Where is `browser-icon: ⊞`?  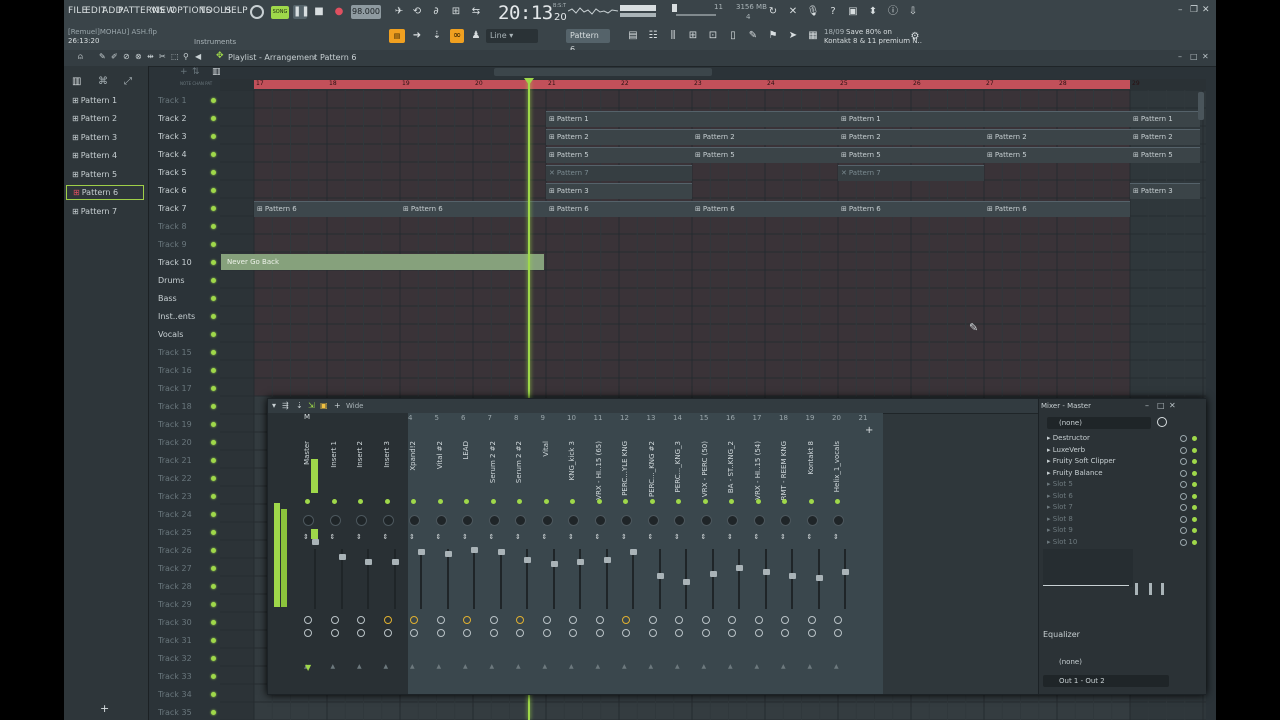
browser-icon: ⊞ is located at coordinates (693, 36).